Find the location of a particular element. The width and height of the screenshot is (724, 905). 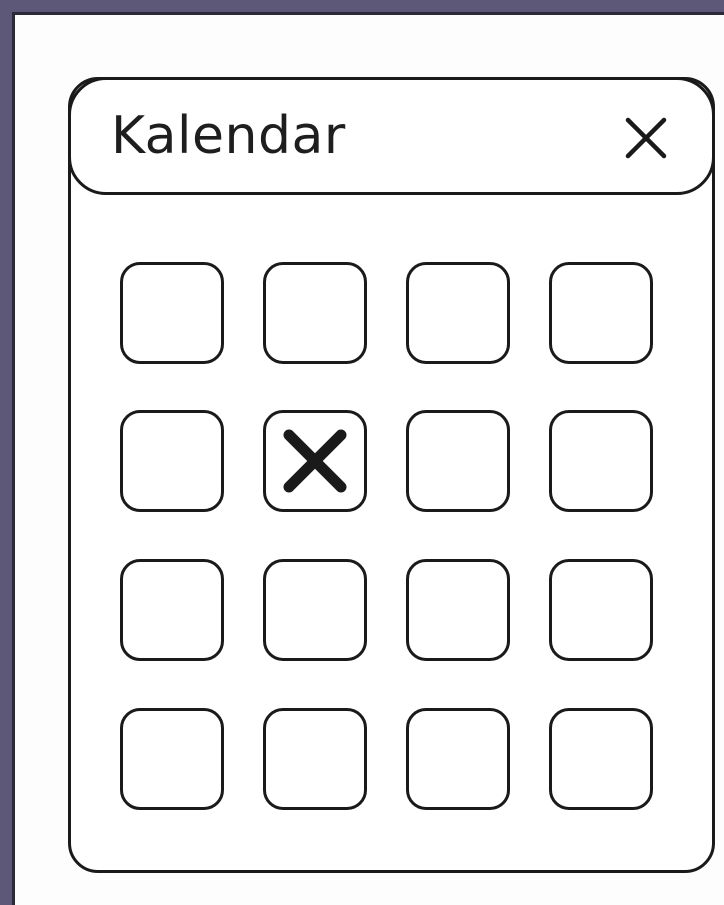

close-icon is located at coordinates (646, 138).